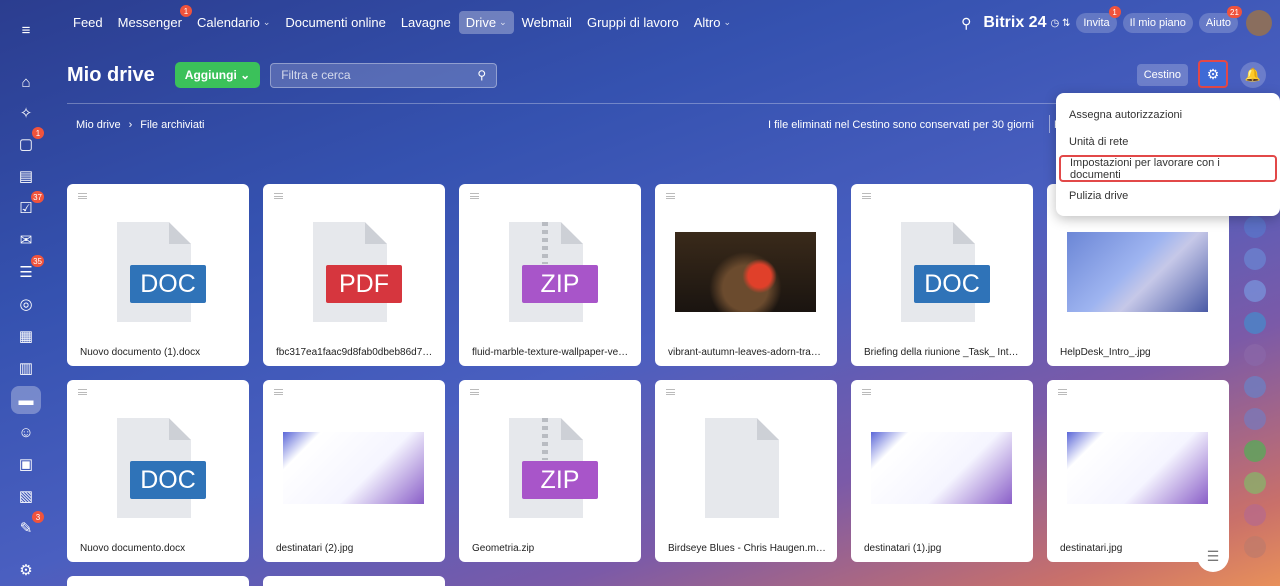  Describe the element at coordinates (26, 496) in the screenshot. I see `planner-icon: ▧` at that location.